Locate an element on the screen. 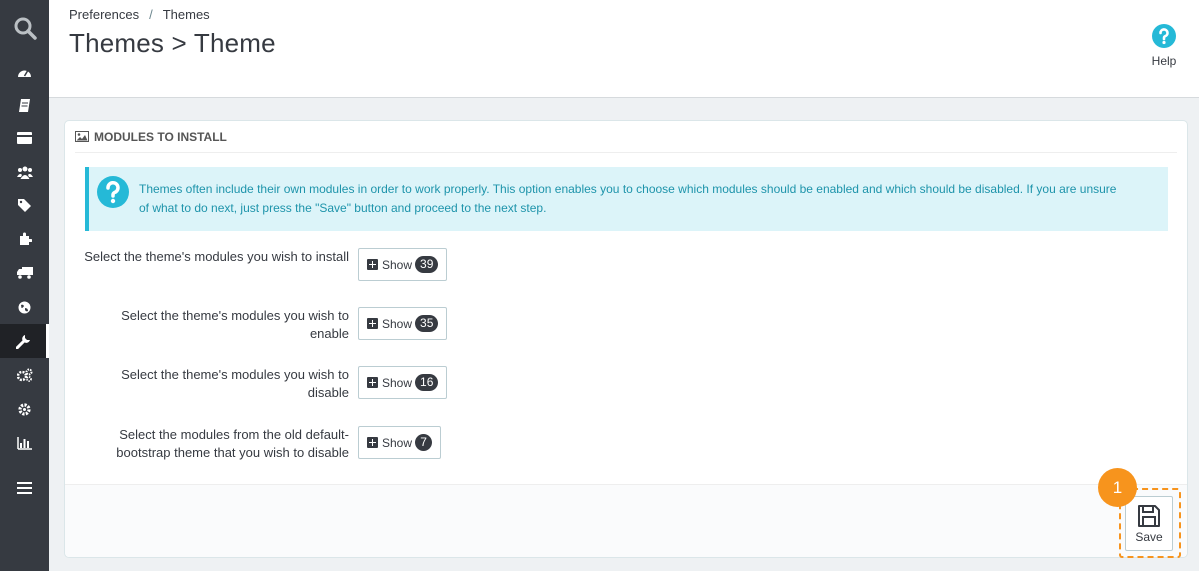 This screenshot has width=1199, height=571. count-badge: 35 is located at coordinates (427, 323).